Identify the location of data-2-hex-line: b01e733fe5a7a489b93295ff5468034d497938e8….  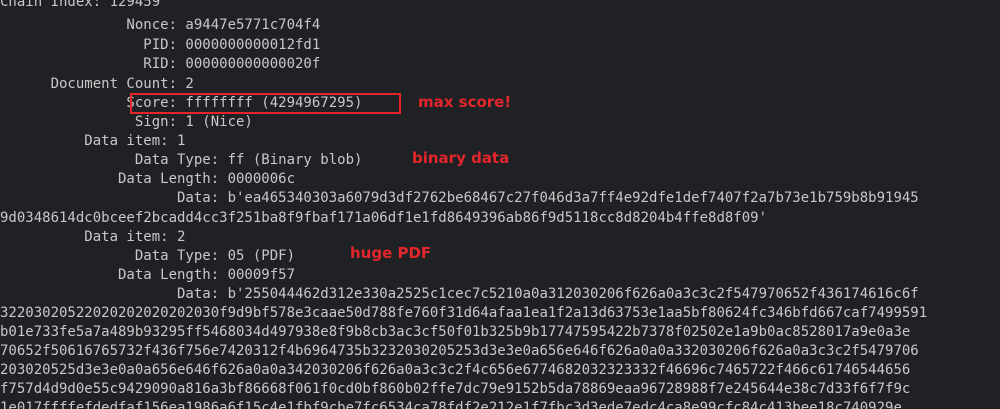
(455, 332).